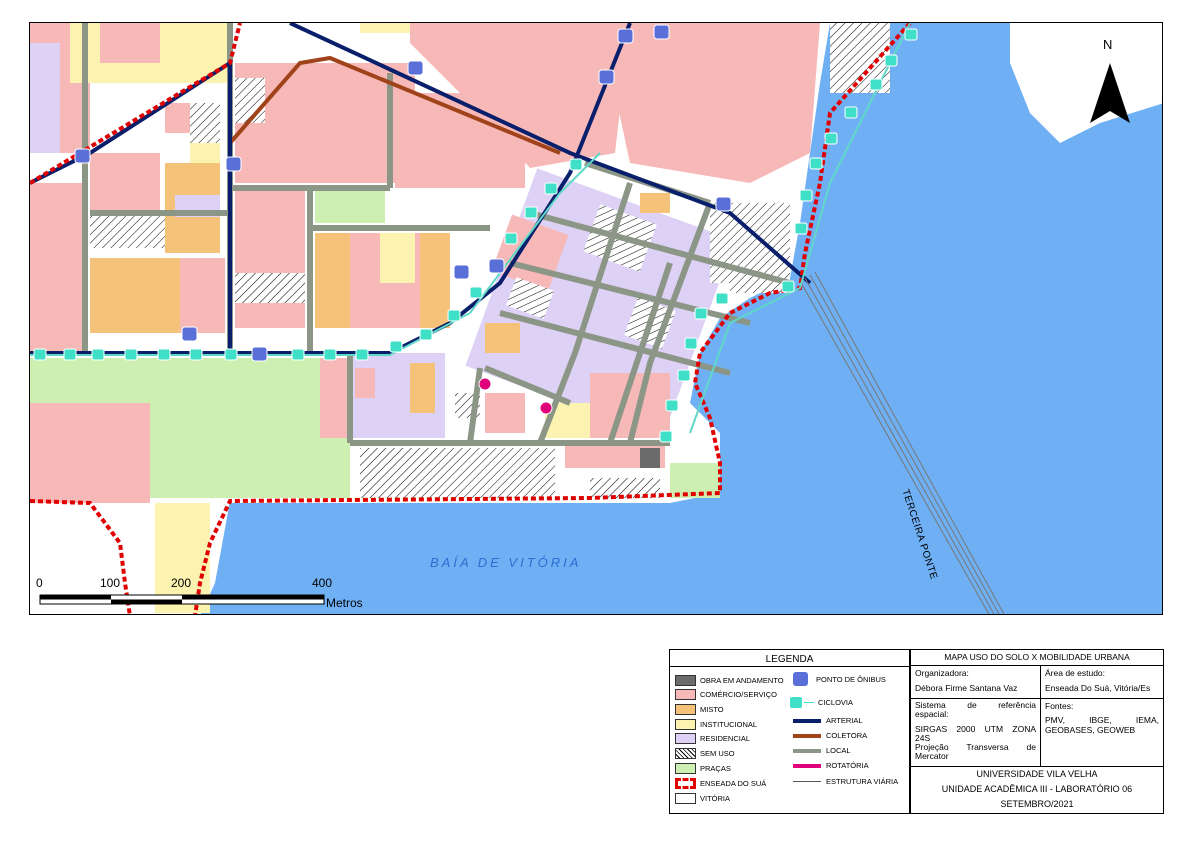 The width and height of the screenshot is (1191, 842). I want to click on study-area-label: Área de estudo:, so click(1075, 673).